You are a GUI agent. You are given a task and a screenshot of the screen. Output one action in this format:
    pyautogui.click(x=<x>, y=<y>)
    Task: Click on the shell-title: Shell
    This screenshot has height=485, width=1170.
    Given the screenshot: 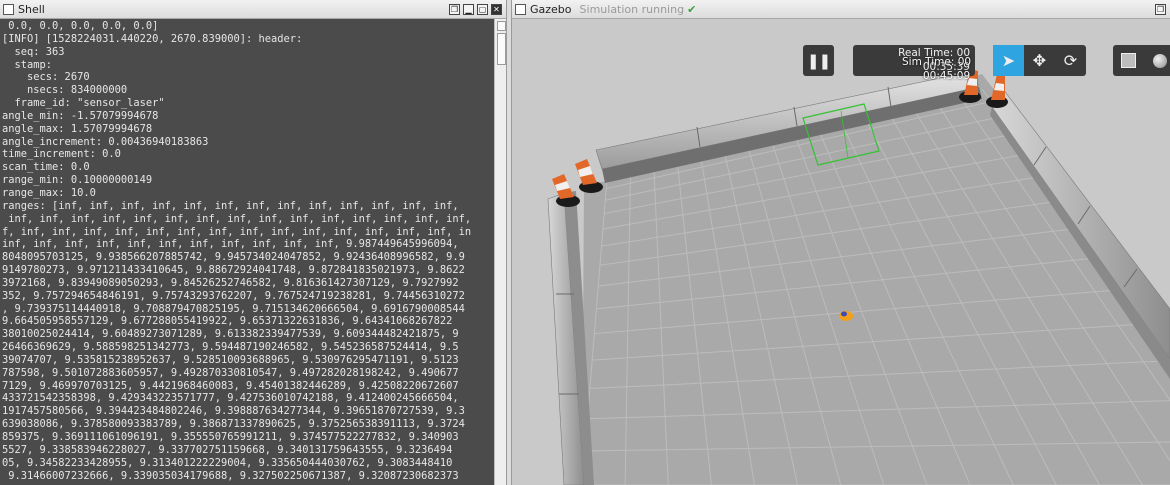 What is the action you would take?
    pyautogui.click(x=31, y=9)
    